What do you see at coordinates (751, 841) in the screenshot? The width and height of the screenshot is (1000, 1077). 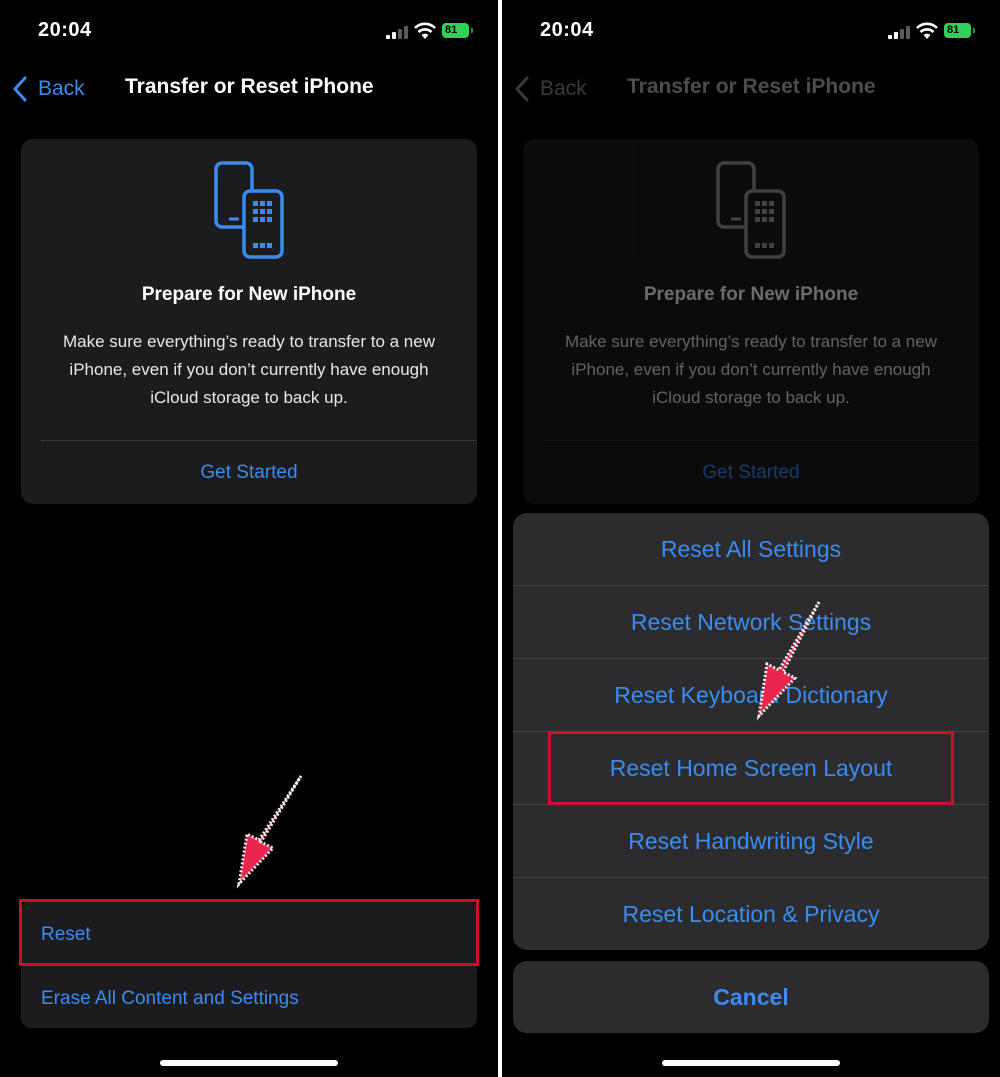 I see `reset-handwriting-style-option: Reset Handwriting Style` at bounding box center [751, 841].